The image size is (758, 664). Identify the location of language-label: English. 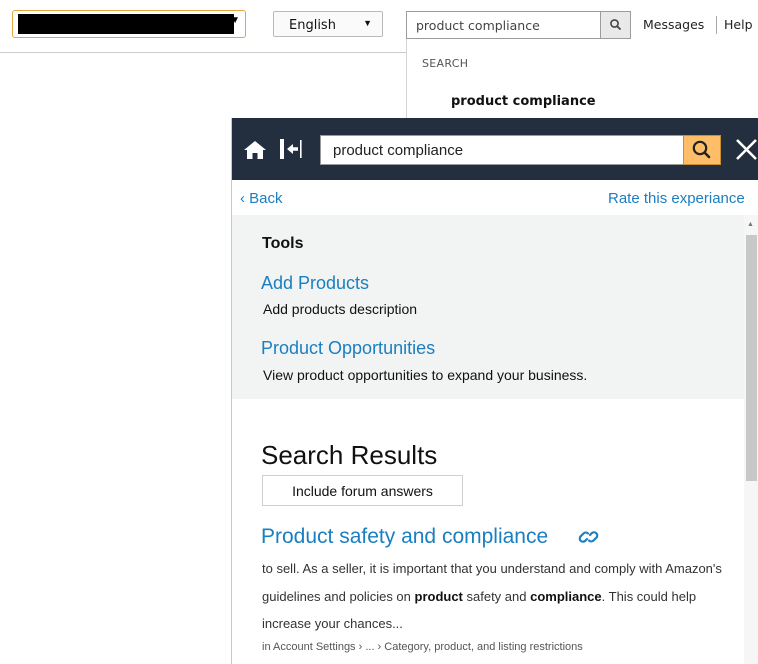
(312, 25).